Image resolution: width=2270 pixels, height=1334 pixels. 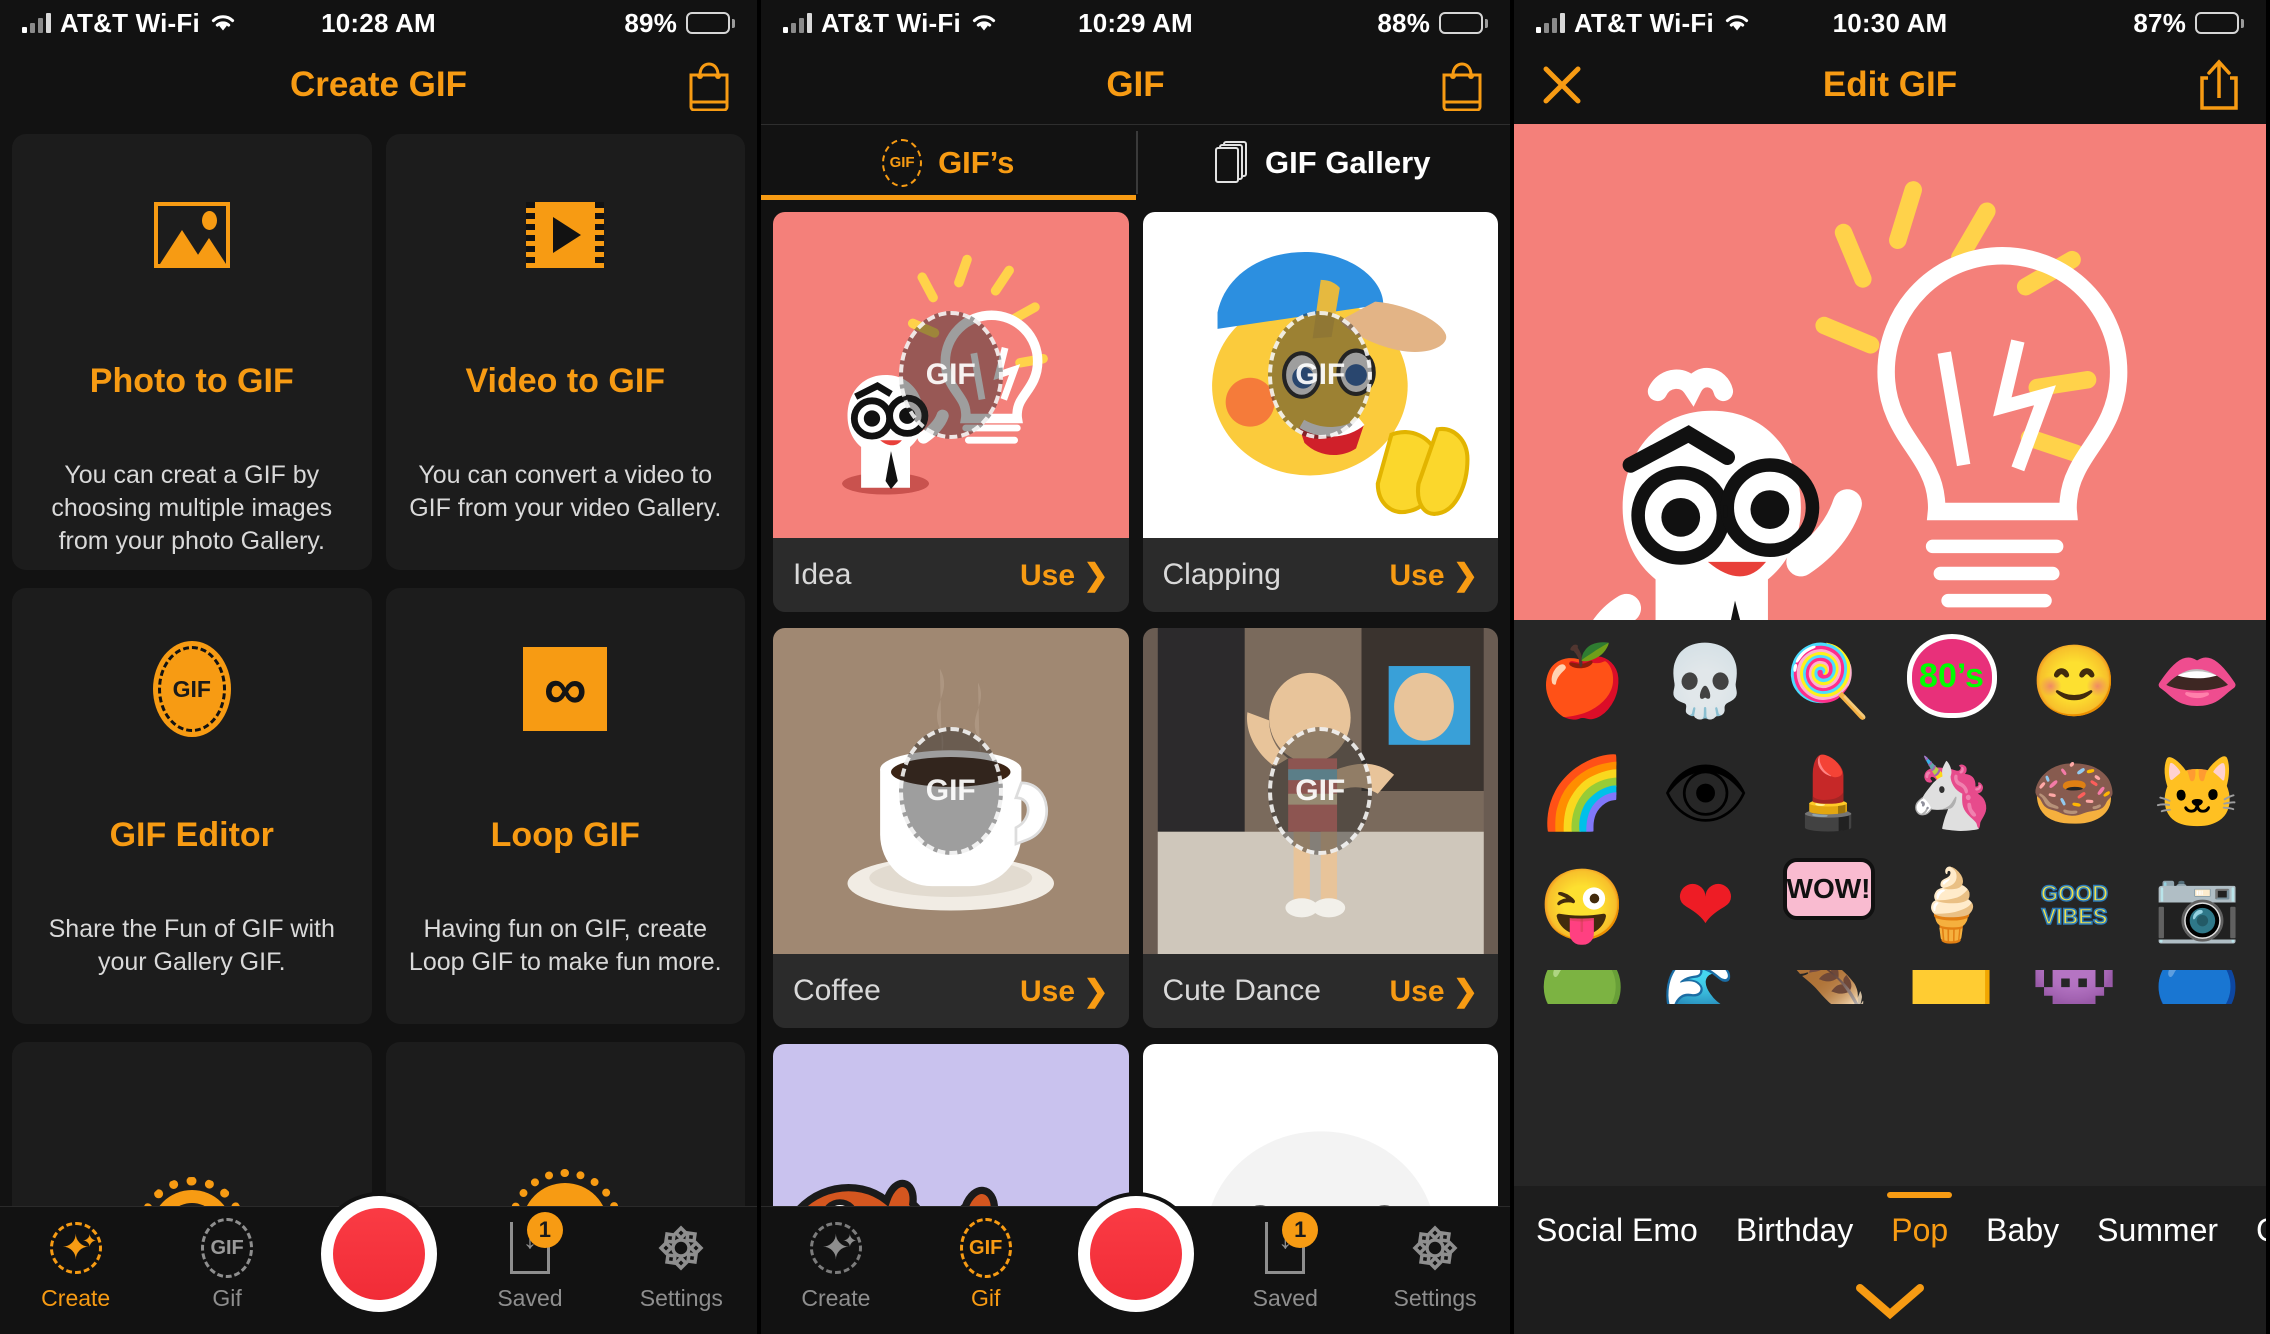 What do you see at coordinates (951, 575) in the screenshot?
I see `gif-caption: Idea Use ❯` at bounding box center [951, 575].